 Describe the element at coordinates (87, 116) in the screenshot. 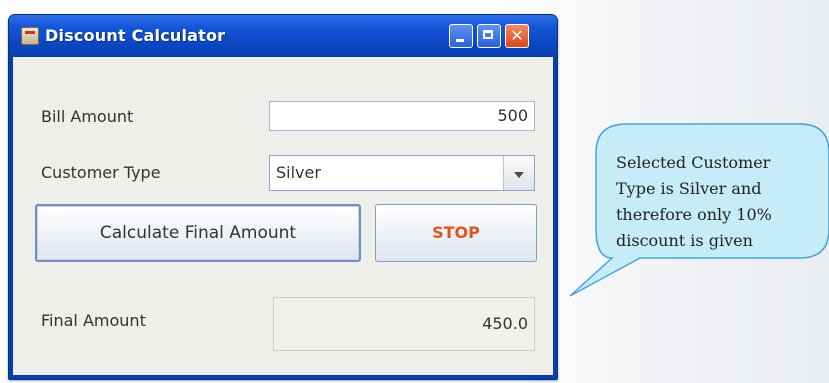

I see `bill-amount-label: Bill Amount` at that location.